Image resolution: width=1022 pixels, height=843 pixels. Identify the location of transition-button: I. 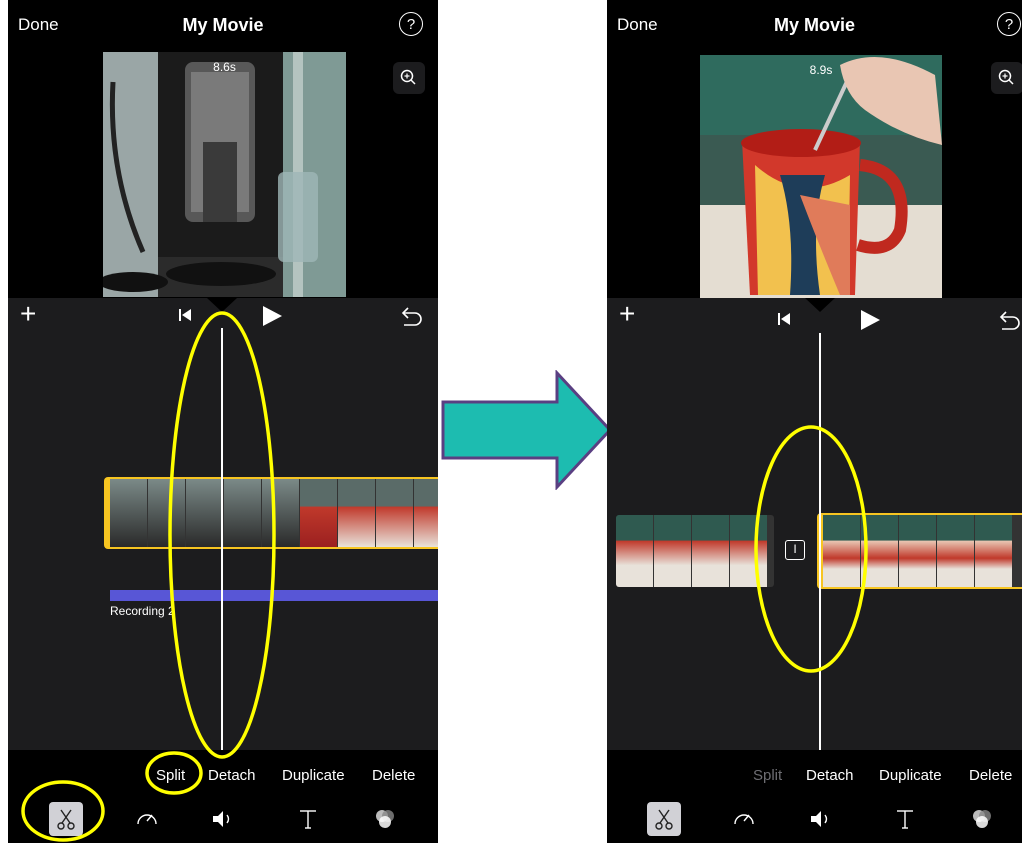
(795, 550).